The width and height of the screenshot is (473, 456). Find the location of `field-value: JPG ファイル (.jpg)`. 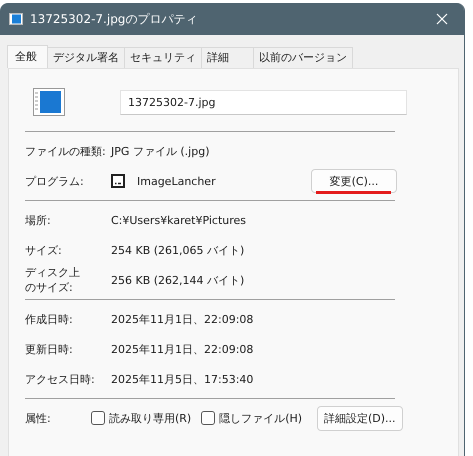

field-value: JPG ファイル (.jpg) is located at coordinates (160, 151).